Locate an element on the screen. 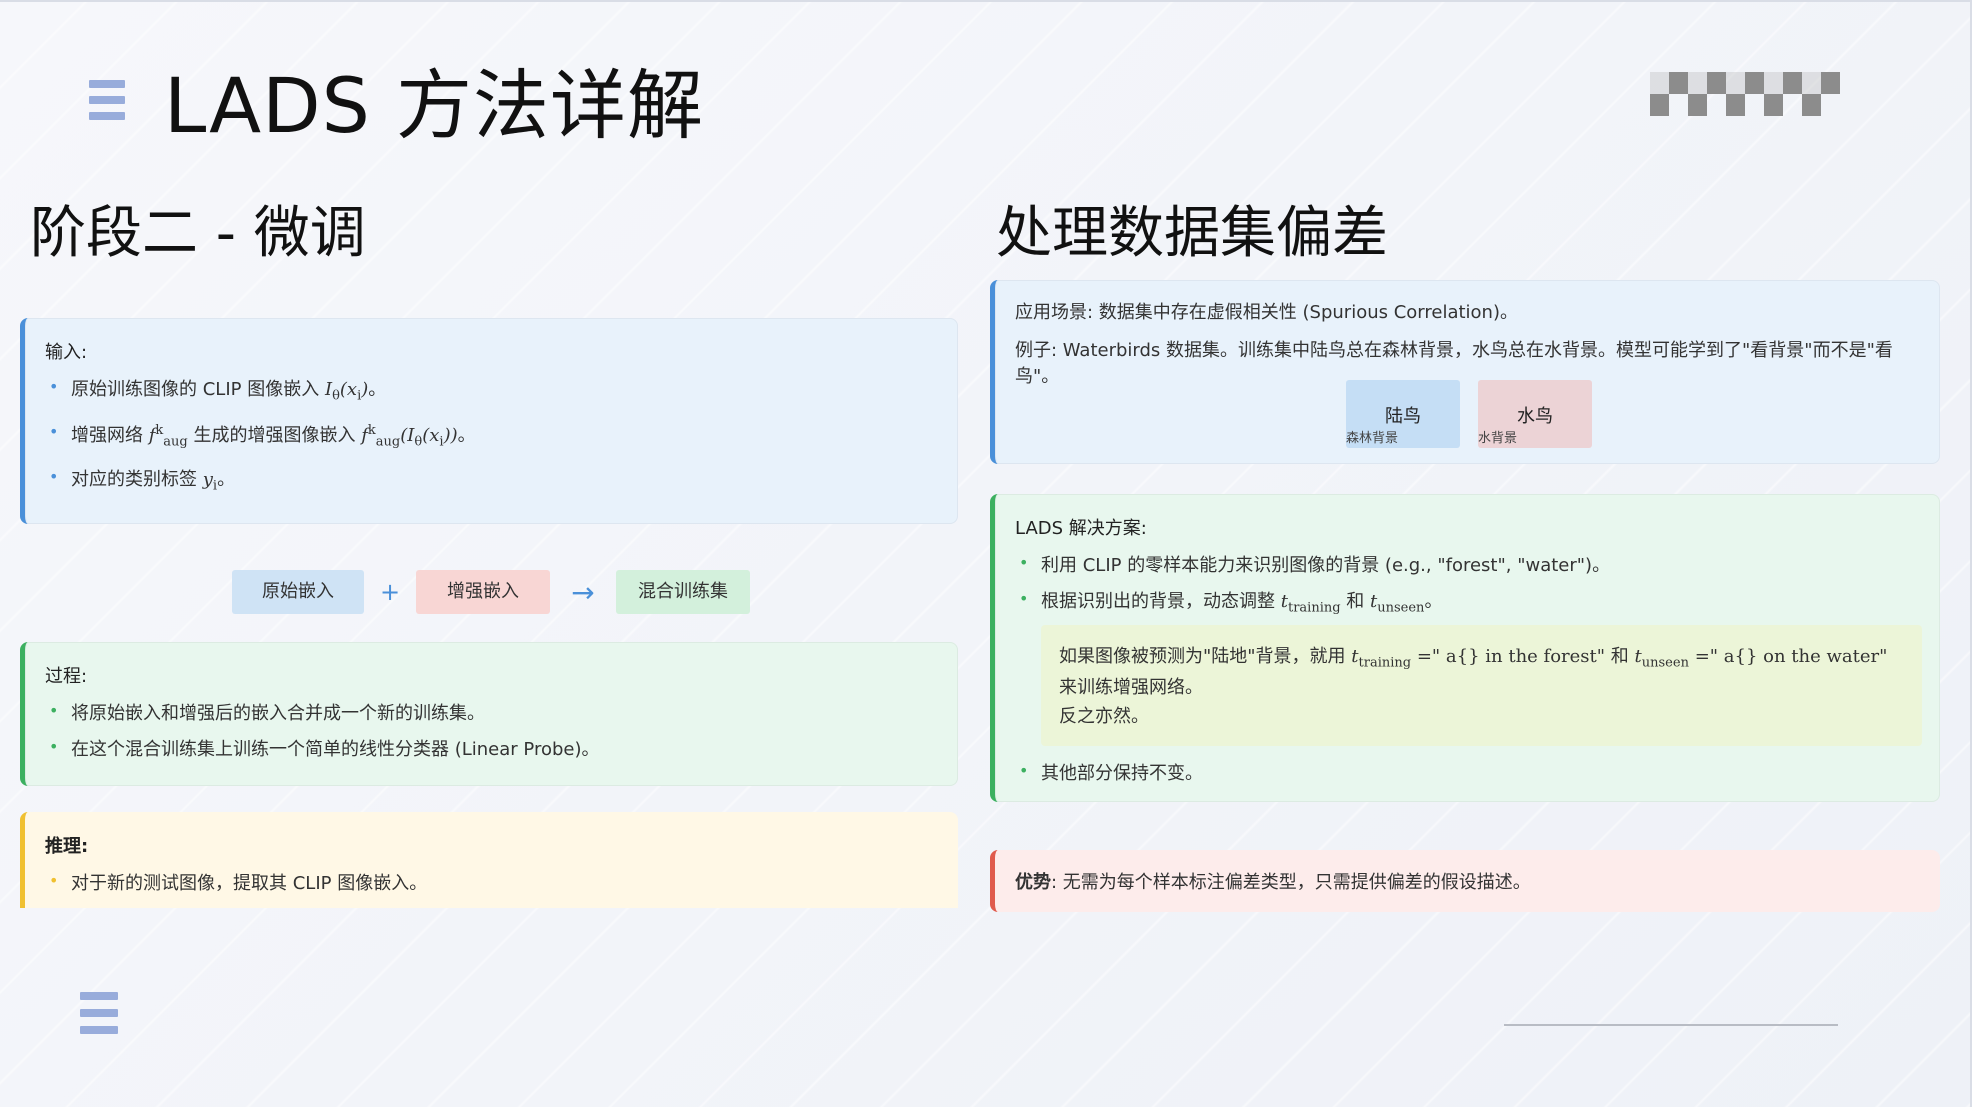 The height and width of the screenshot is (1107, 1972). footer-divider is located at coordinates (1671, 1025).